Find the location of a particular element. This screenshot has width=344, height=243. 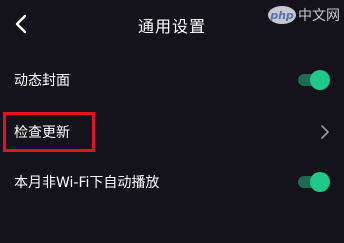

watermark: php 中文网 is located at coordinates (304, 15).